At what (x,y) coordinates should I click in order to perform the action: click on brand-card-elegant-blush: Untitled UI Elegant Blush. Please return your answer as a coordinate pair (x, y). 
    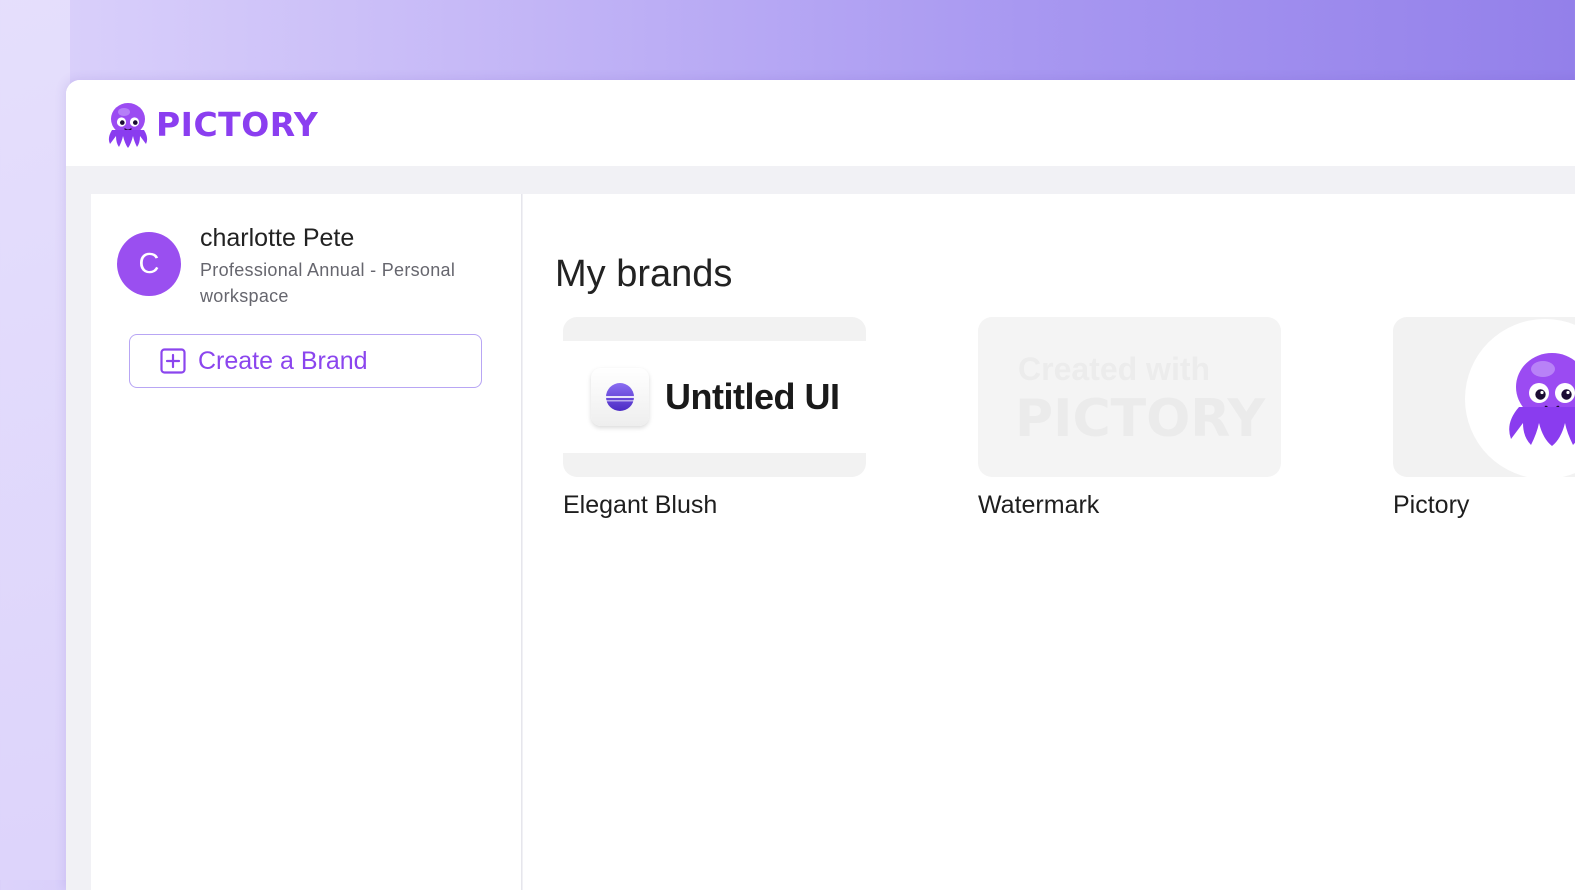
    Looking at the image, I should click on (714, 418).